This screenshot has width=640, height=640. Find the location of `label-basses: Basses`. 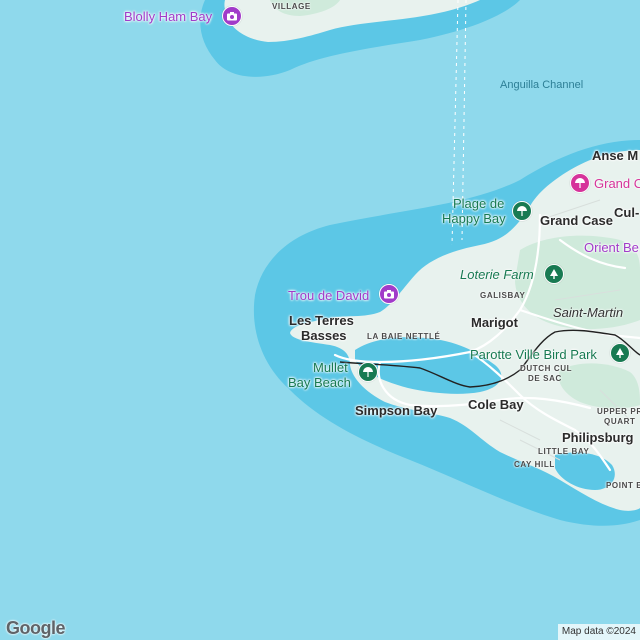

label-basses: Basses is located at coordinates (324, 335).